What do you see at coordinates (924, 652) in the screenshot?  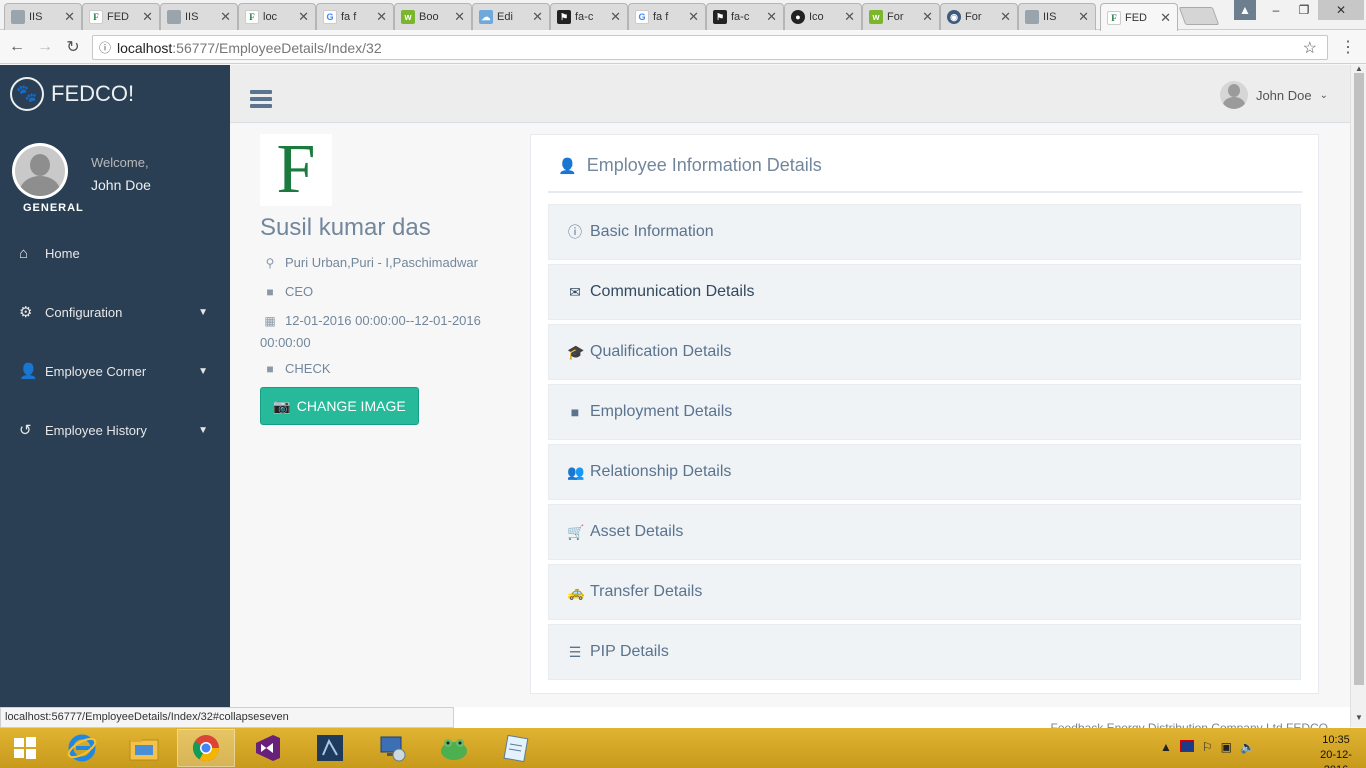 I see `accordion-pip-details: ☰ PIP Details` at bounding box center [924, 652].